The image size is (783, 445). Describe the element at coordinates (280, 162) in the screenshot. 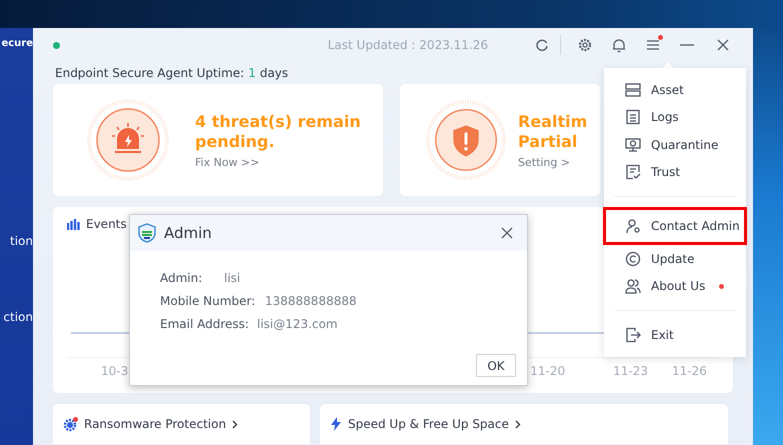

I see `status-link: Fix Now >>` at that location.